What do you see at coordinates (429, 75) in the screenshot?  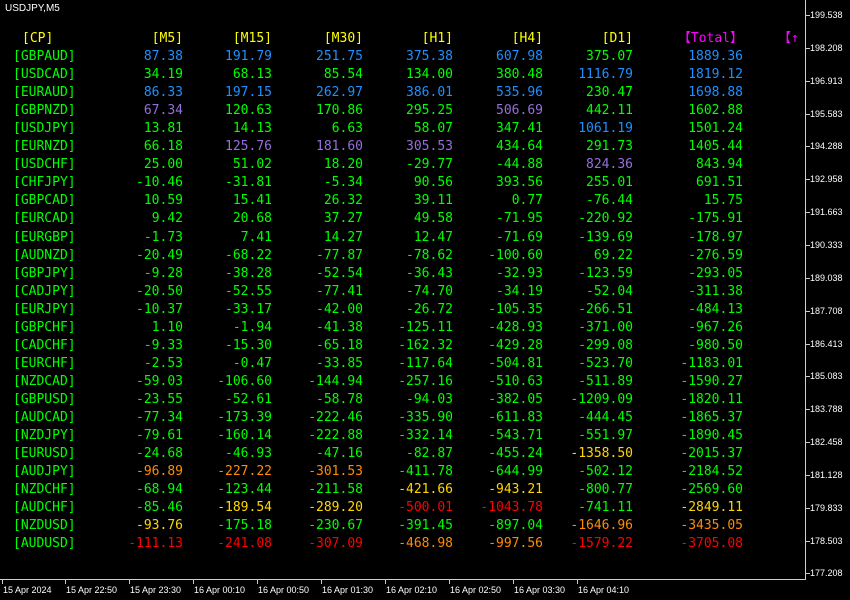 I see `timeframe-value: 134.00` at bounding box center [429, 75].